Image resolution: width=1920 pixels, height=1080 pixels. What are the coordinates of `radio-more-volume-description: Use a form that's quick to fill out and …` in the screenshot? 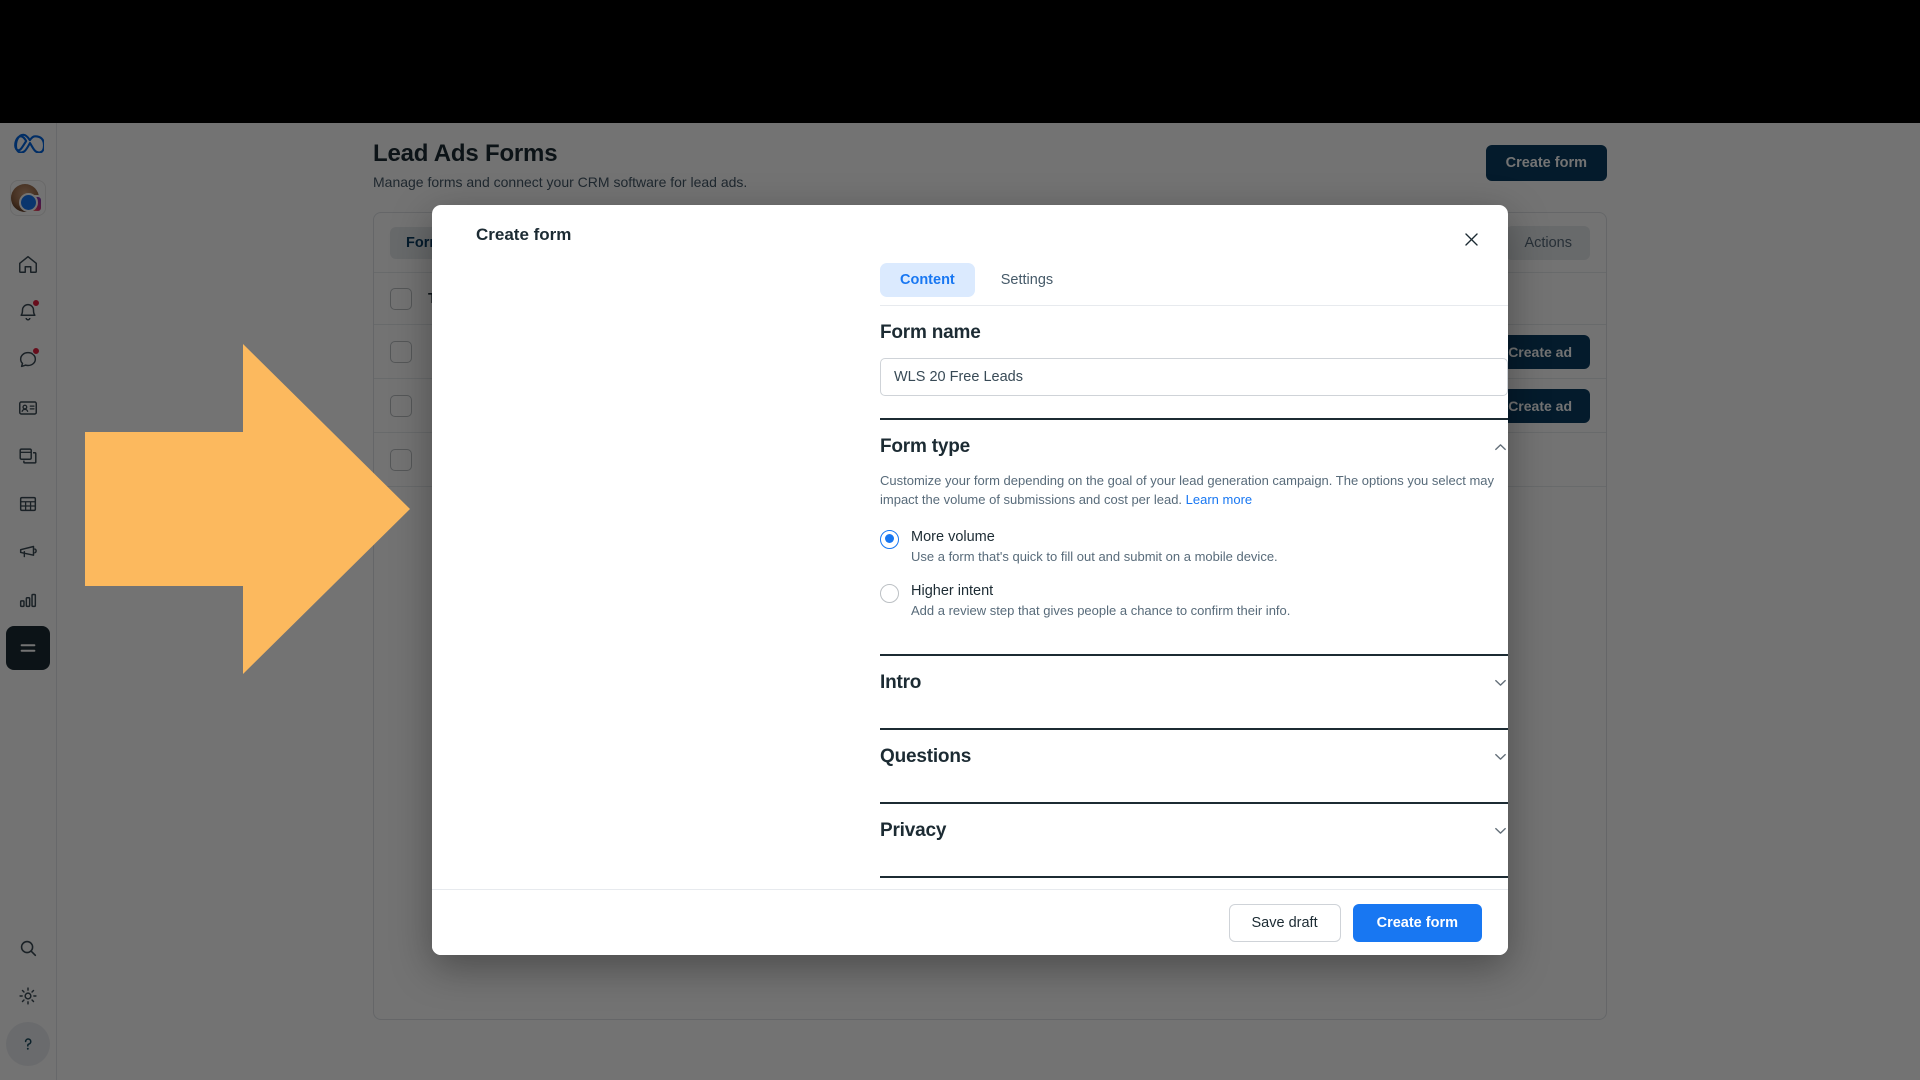 It's located at (1094, 556).